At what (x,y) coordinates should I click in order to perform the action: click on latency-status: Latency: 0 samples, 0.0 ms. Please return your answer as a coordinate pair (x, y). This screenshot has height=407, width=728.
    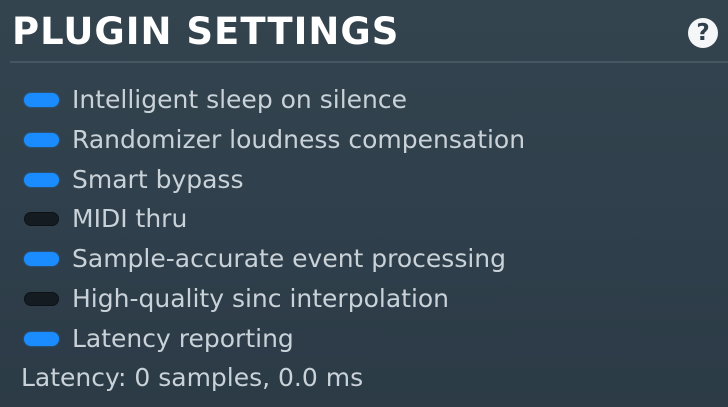
    Looking at the image, I should click on (192, 377).